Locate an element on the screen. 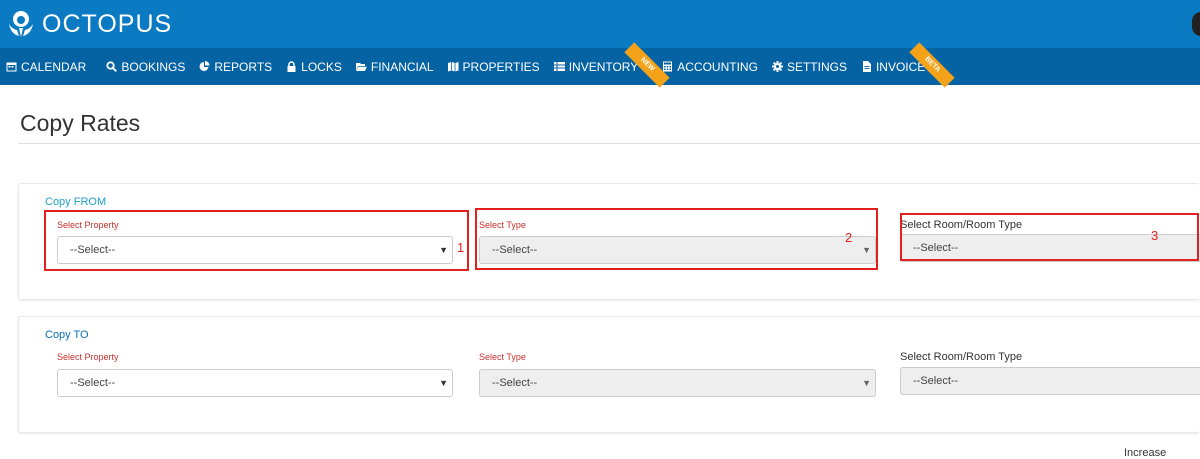 The width and height of the screenshot is (1200, 459). search-icon is located at coordinates (112, 66).